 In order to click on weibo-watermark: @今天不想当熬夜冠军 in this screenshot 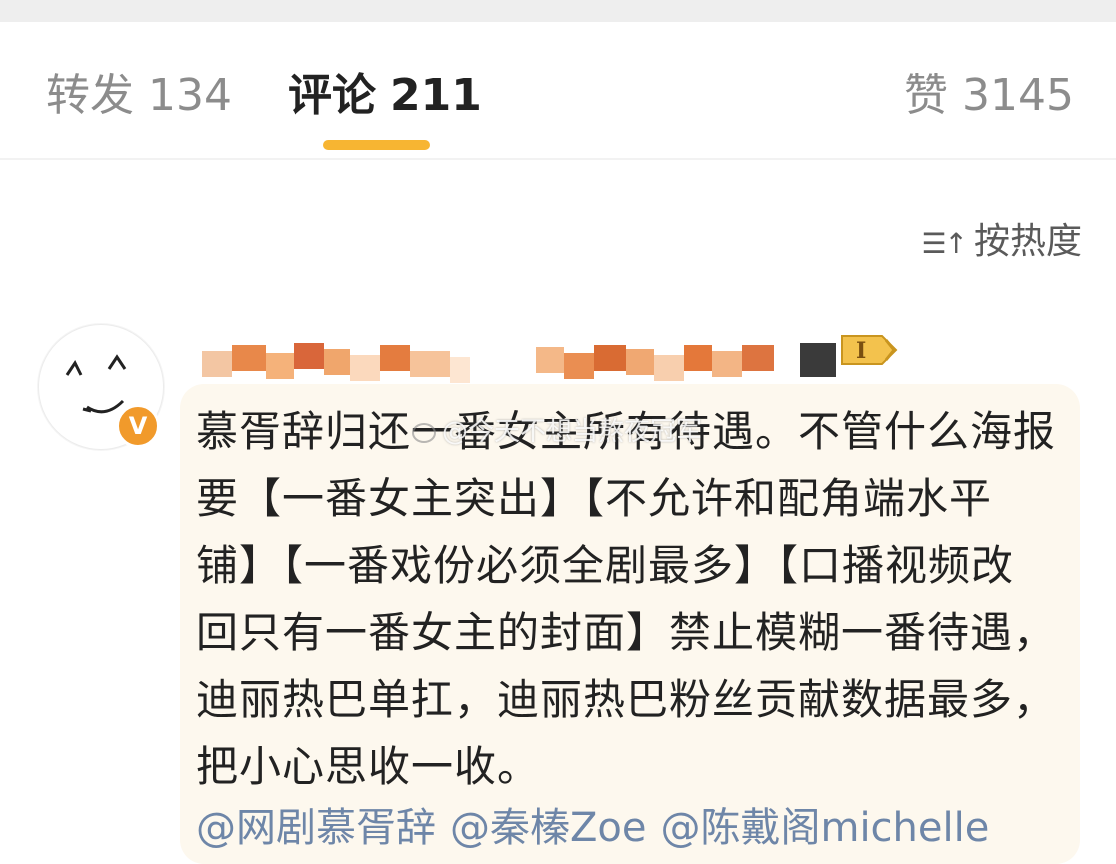, I will do `click(557, 432)`.